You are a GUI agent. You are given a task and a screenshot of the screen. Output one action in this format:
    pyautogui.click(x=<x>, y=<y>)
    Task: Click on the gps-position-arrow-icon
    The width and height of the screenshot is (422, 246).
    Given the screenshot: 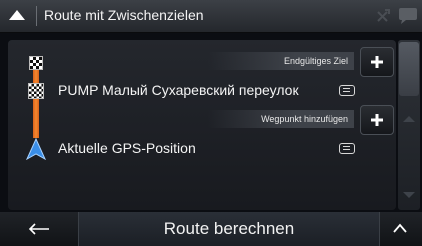 What is the action you would take?
    pyautogui.click(x=36, y=149)
    